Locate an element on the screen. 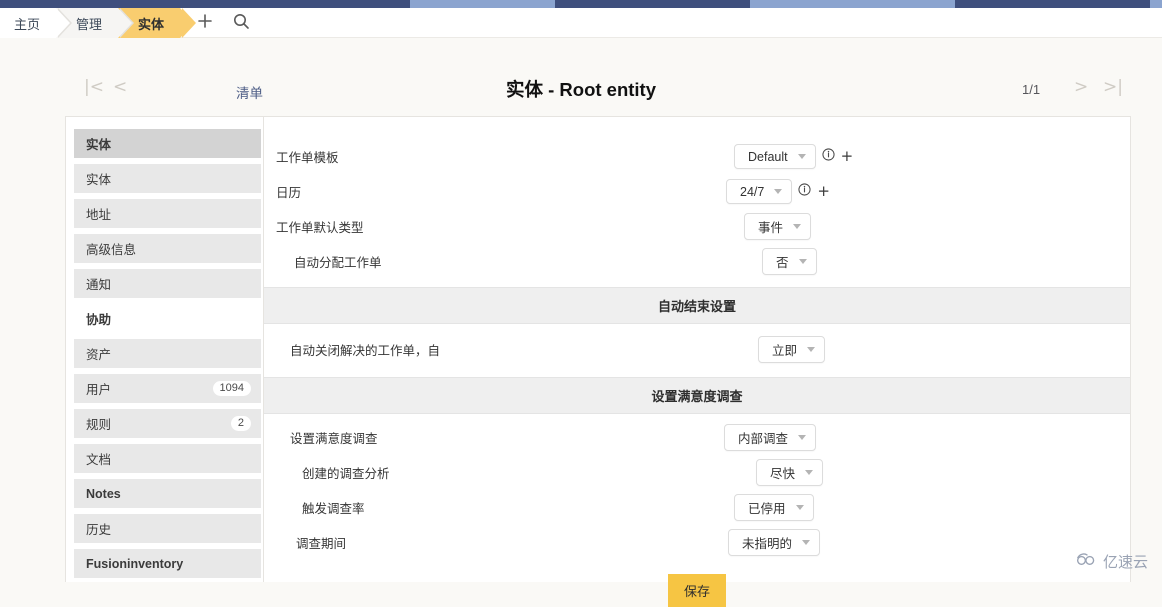 This screenshot has height=607, width=1162. plus-icon is located at coordinates (205, 23).